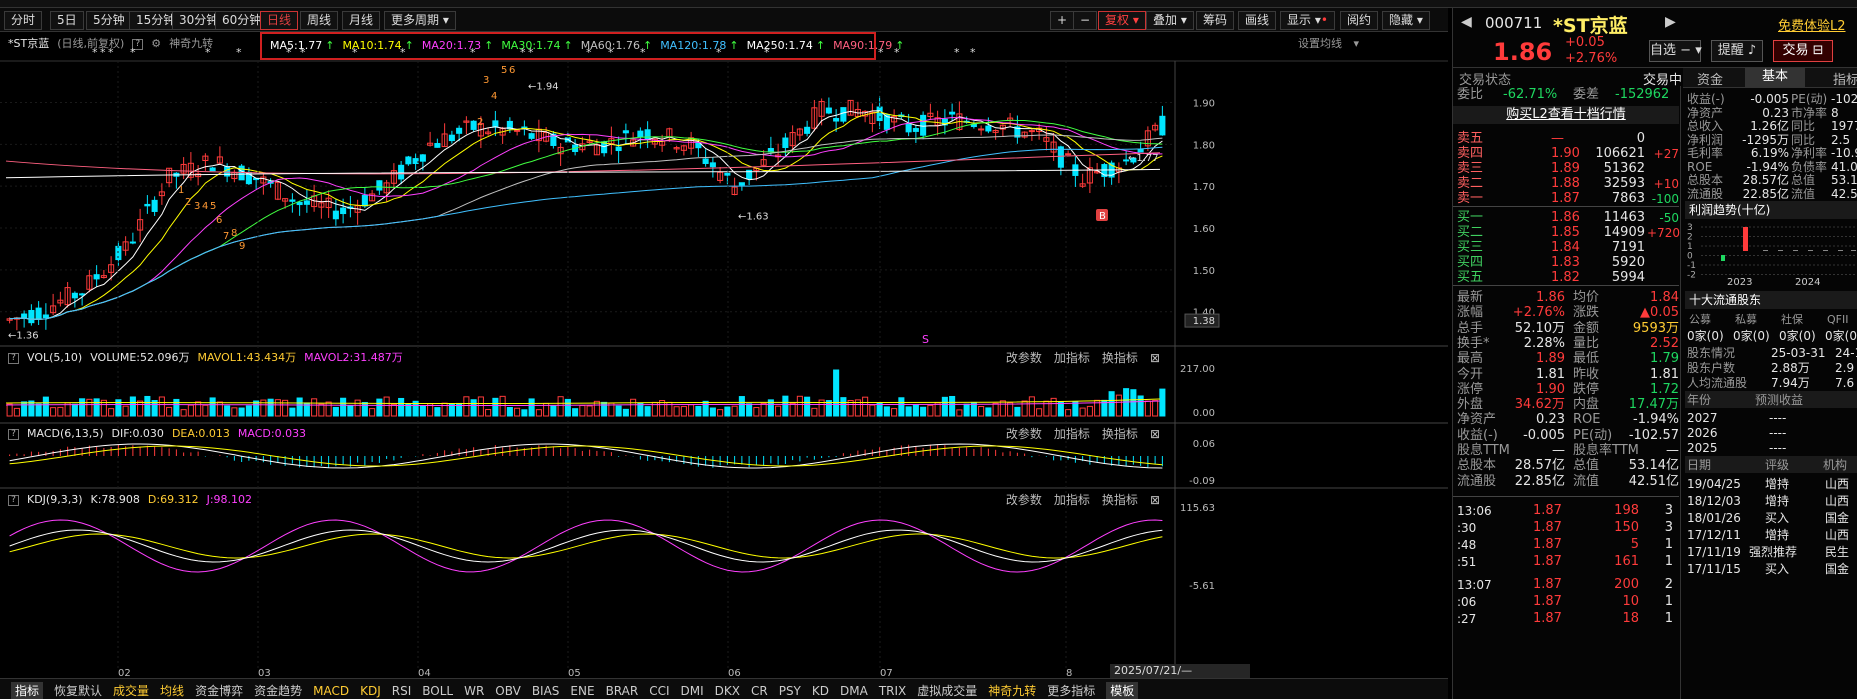  I want to click on draw-button: 画线, so click(1257, 20).